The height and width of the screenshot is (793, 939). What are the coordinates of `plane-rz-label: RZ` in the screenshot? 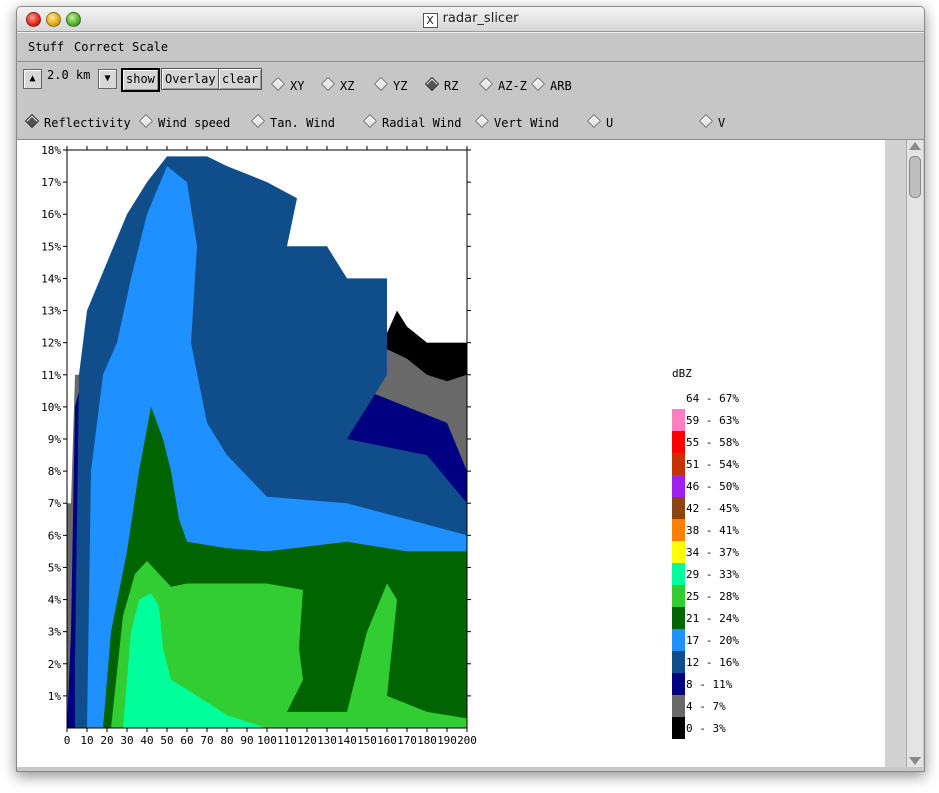 It's located at (451, 86).